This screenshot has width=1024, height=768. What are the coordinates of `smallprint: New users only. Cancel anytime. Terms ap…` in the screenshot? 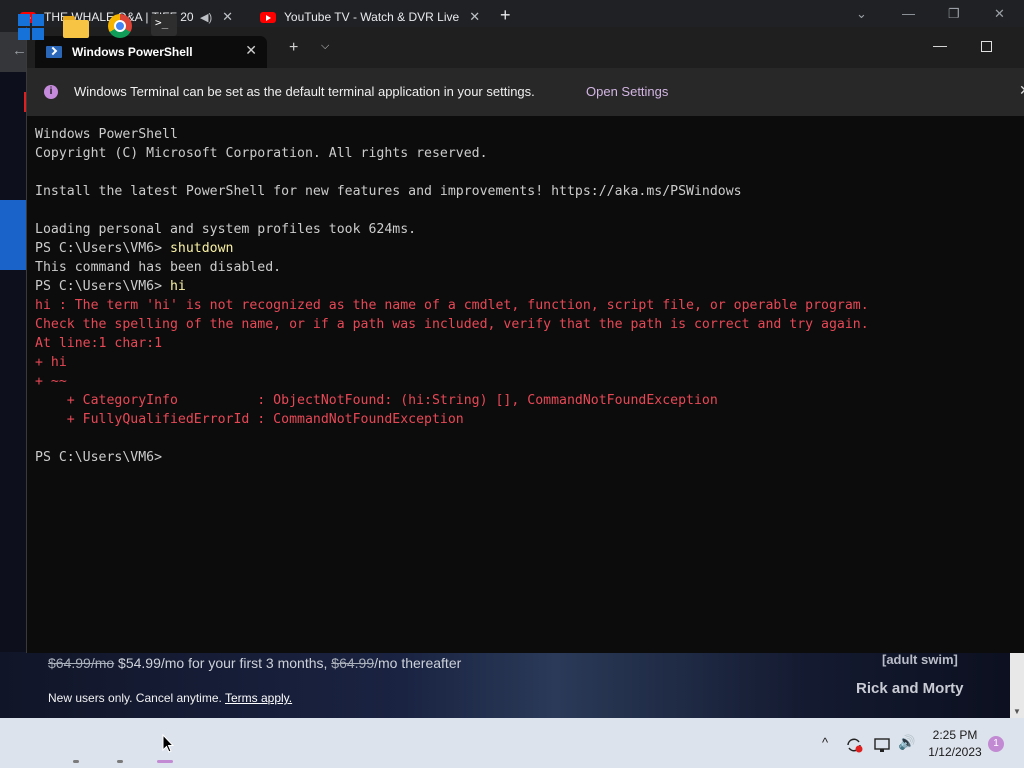 It's located at (170, 698).